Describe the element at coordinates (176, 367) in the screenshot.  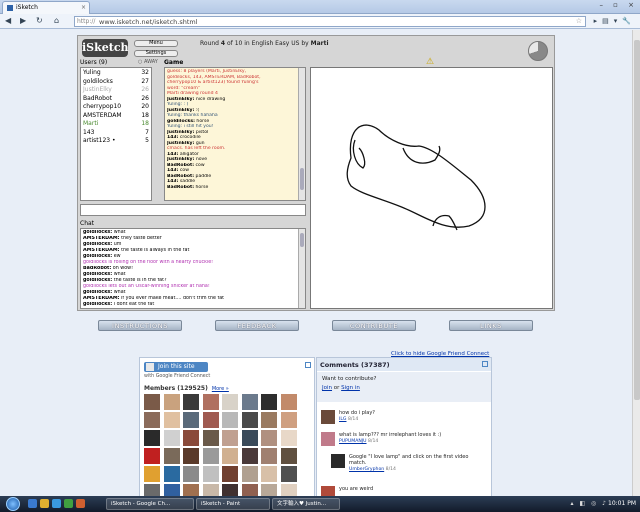
I see `join-site-button: Join this site` at that location.